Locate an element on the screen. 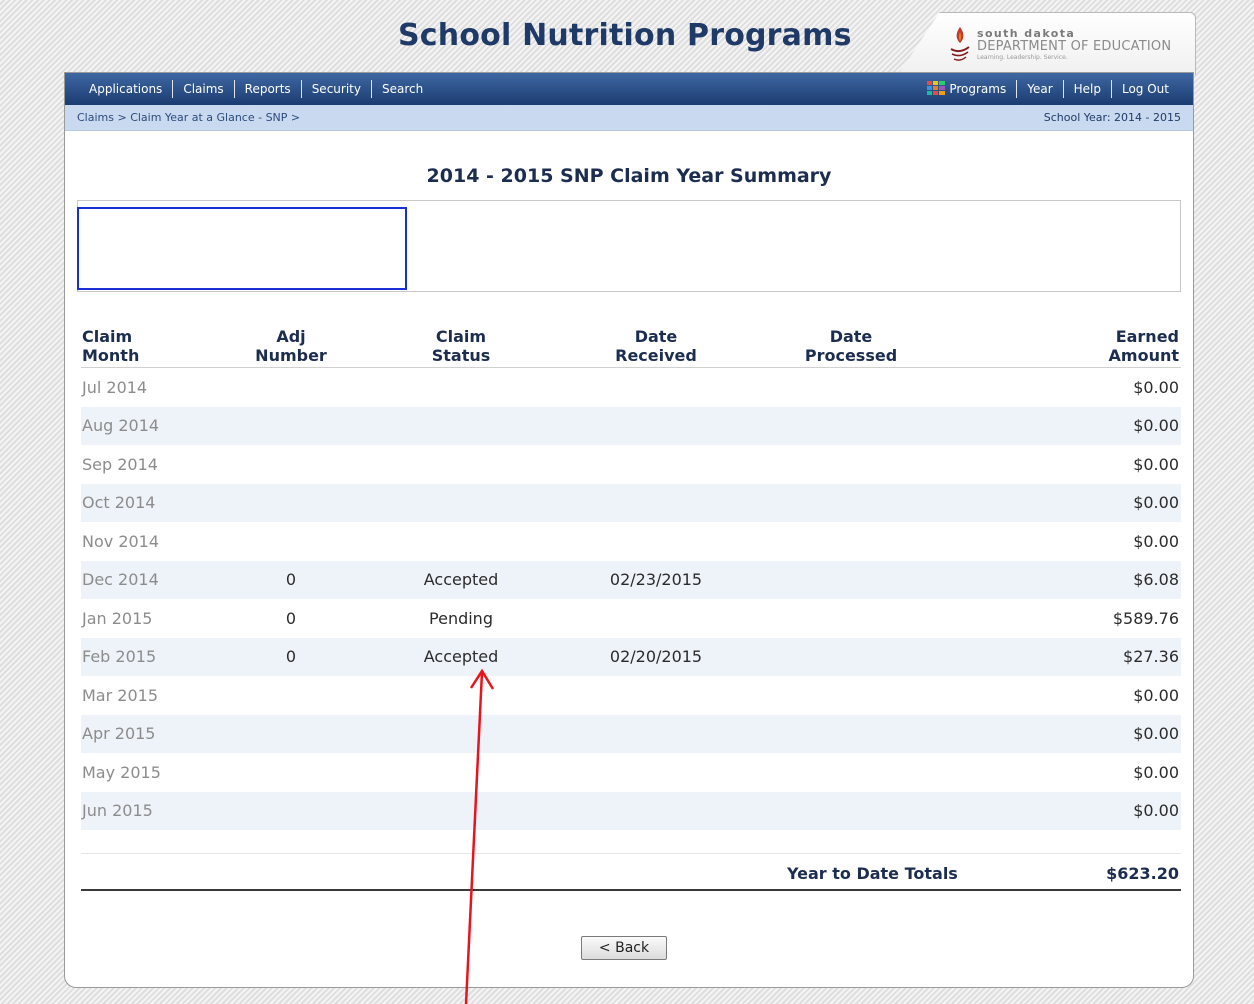 The width and height of the screenshot is (1254, 1004). nav-programs: Programs is located at coordinates (966, 89).